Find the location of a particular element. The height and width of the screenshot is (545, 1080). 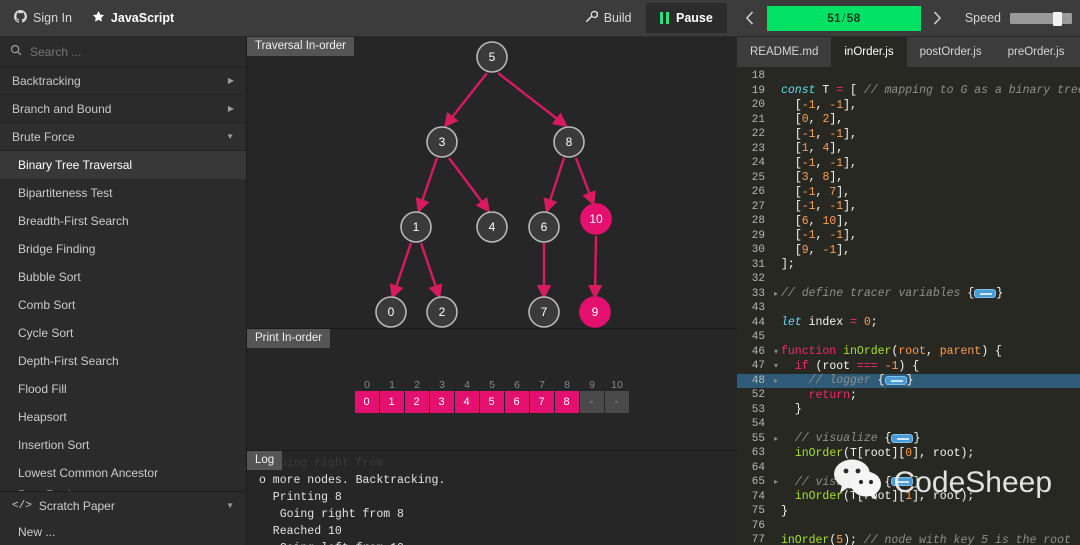

code-line: 53 } is located at coordinates (908, 410).